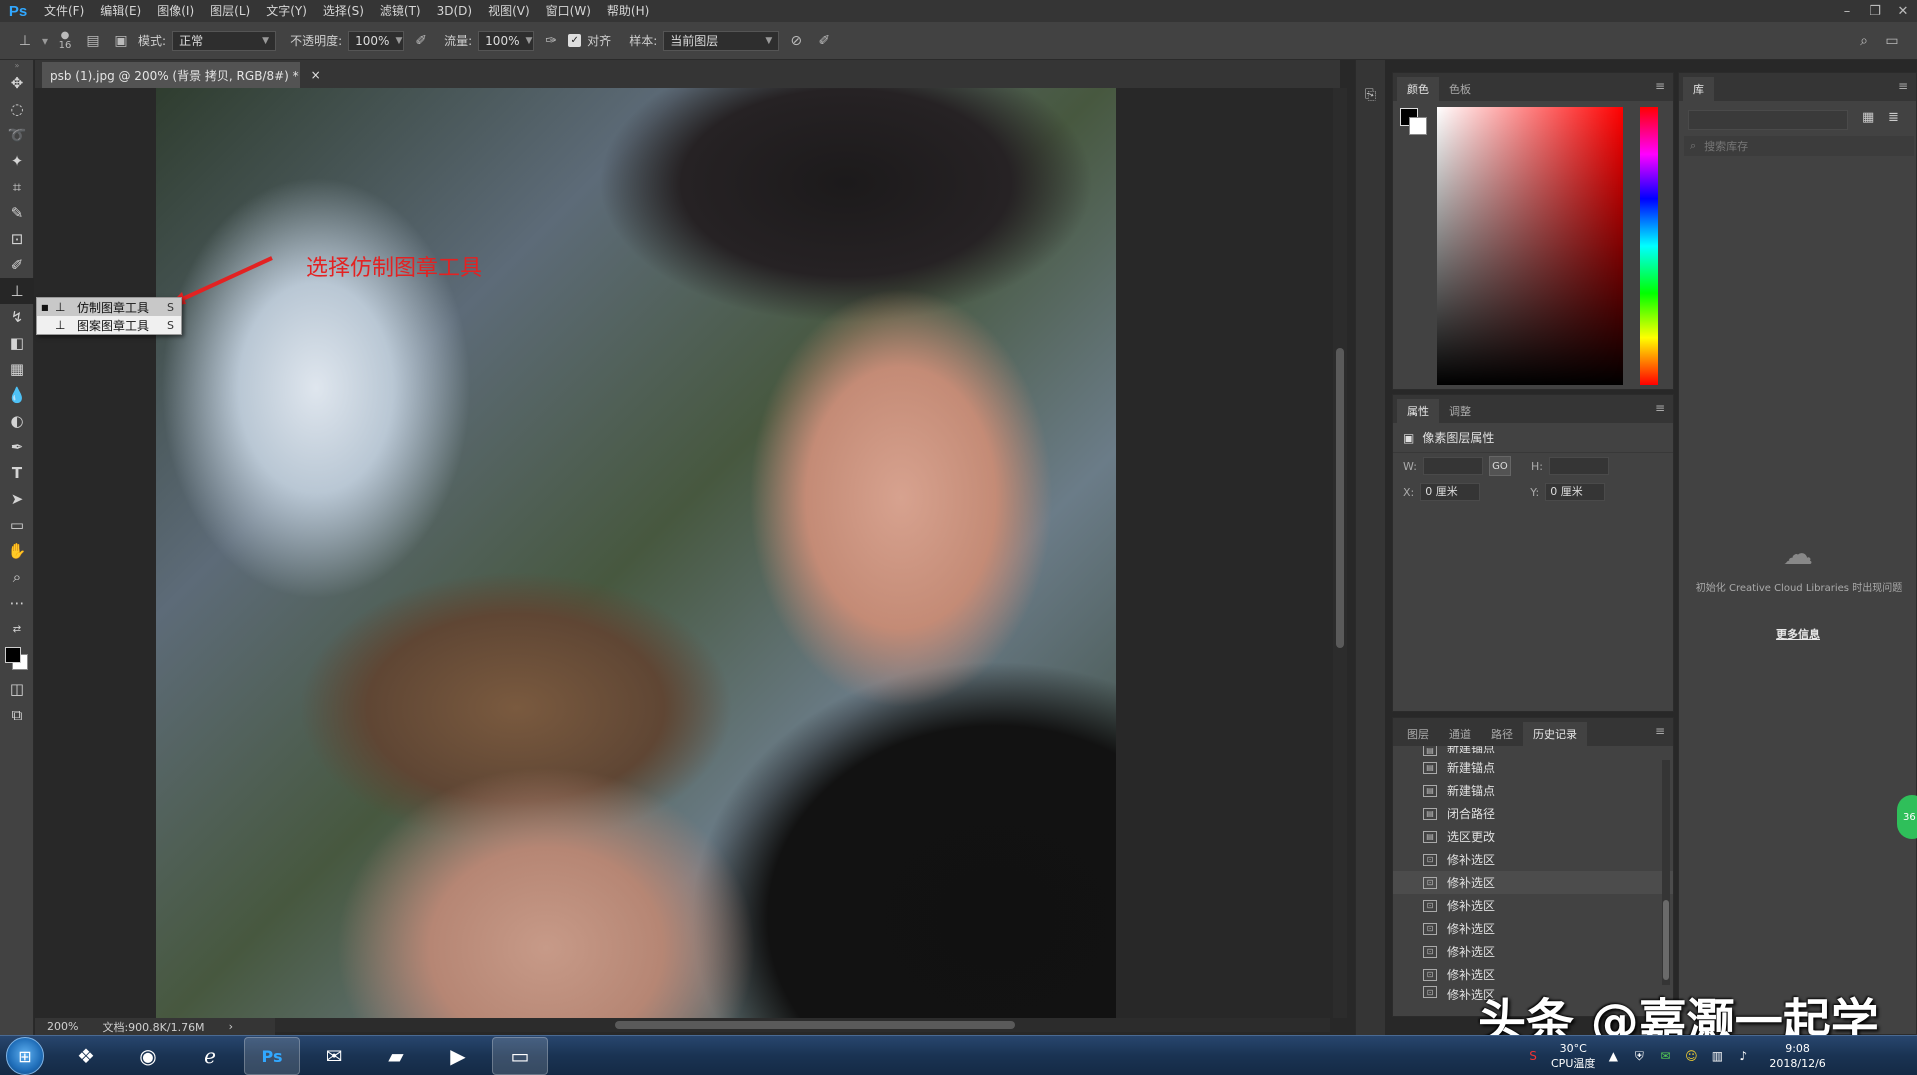  I want to click on search-icon: ⌕, so click(1864, 41).